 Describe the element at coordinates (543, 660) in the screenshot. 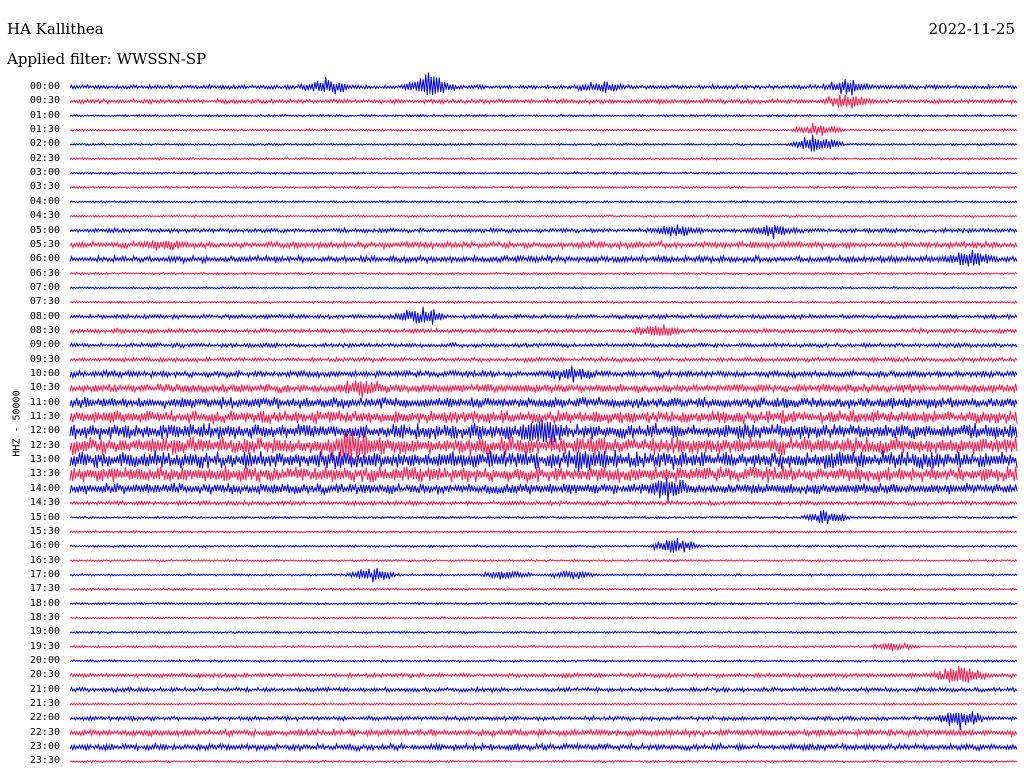

I see `trace-2000` at that location.